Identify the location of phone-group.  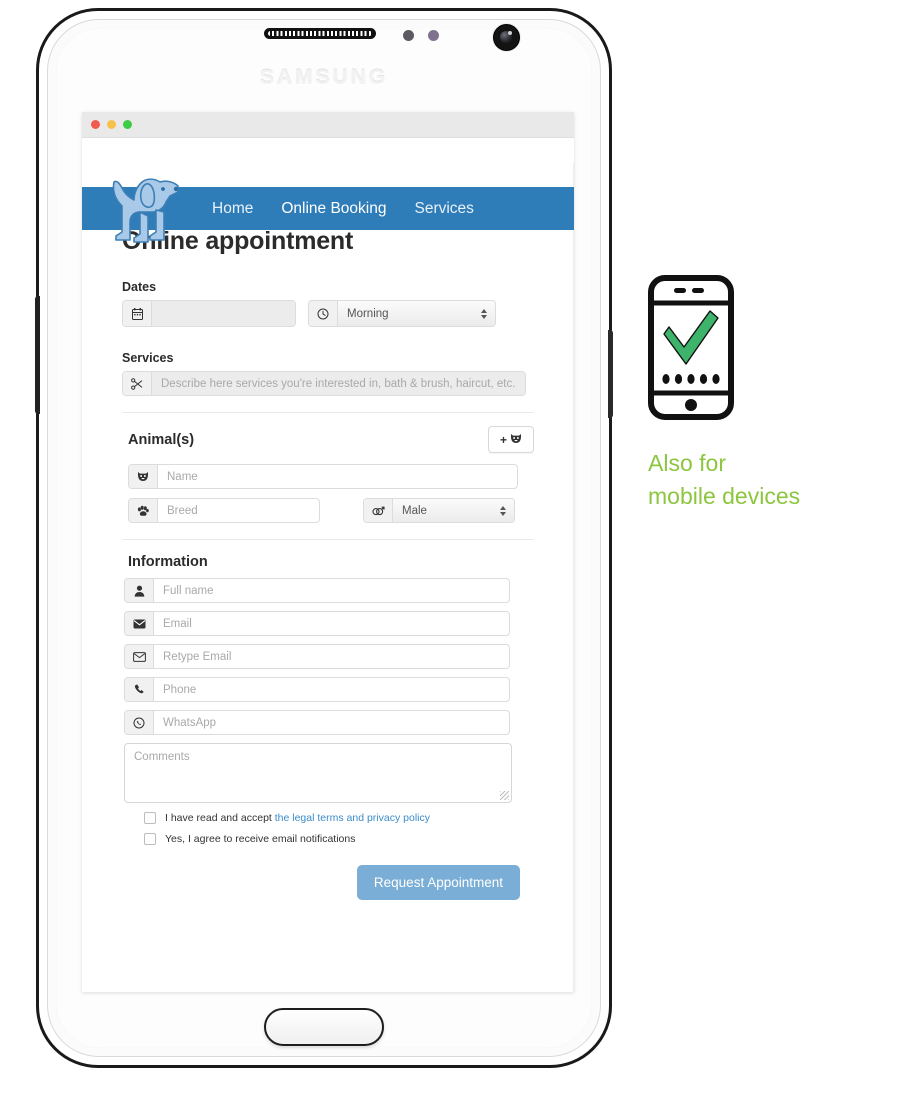
(317, 689).